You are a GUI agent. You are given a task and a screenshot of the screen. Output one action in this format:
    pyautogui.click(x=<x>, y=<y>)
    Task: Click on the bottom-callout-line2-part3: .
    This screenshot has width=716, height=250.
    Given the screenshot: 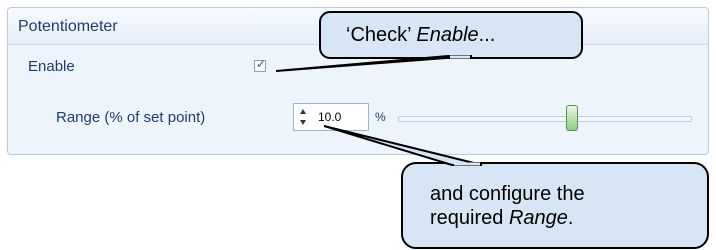 What is the action you would take?
    pyautogui.click(x=570, y=218)
    